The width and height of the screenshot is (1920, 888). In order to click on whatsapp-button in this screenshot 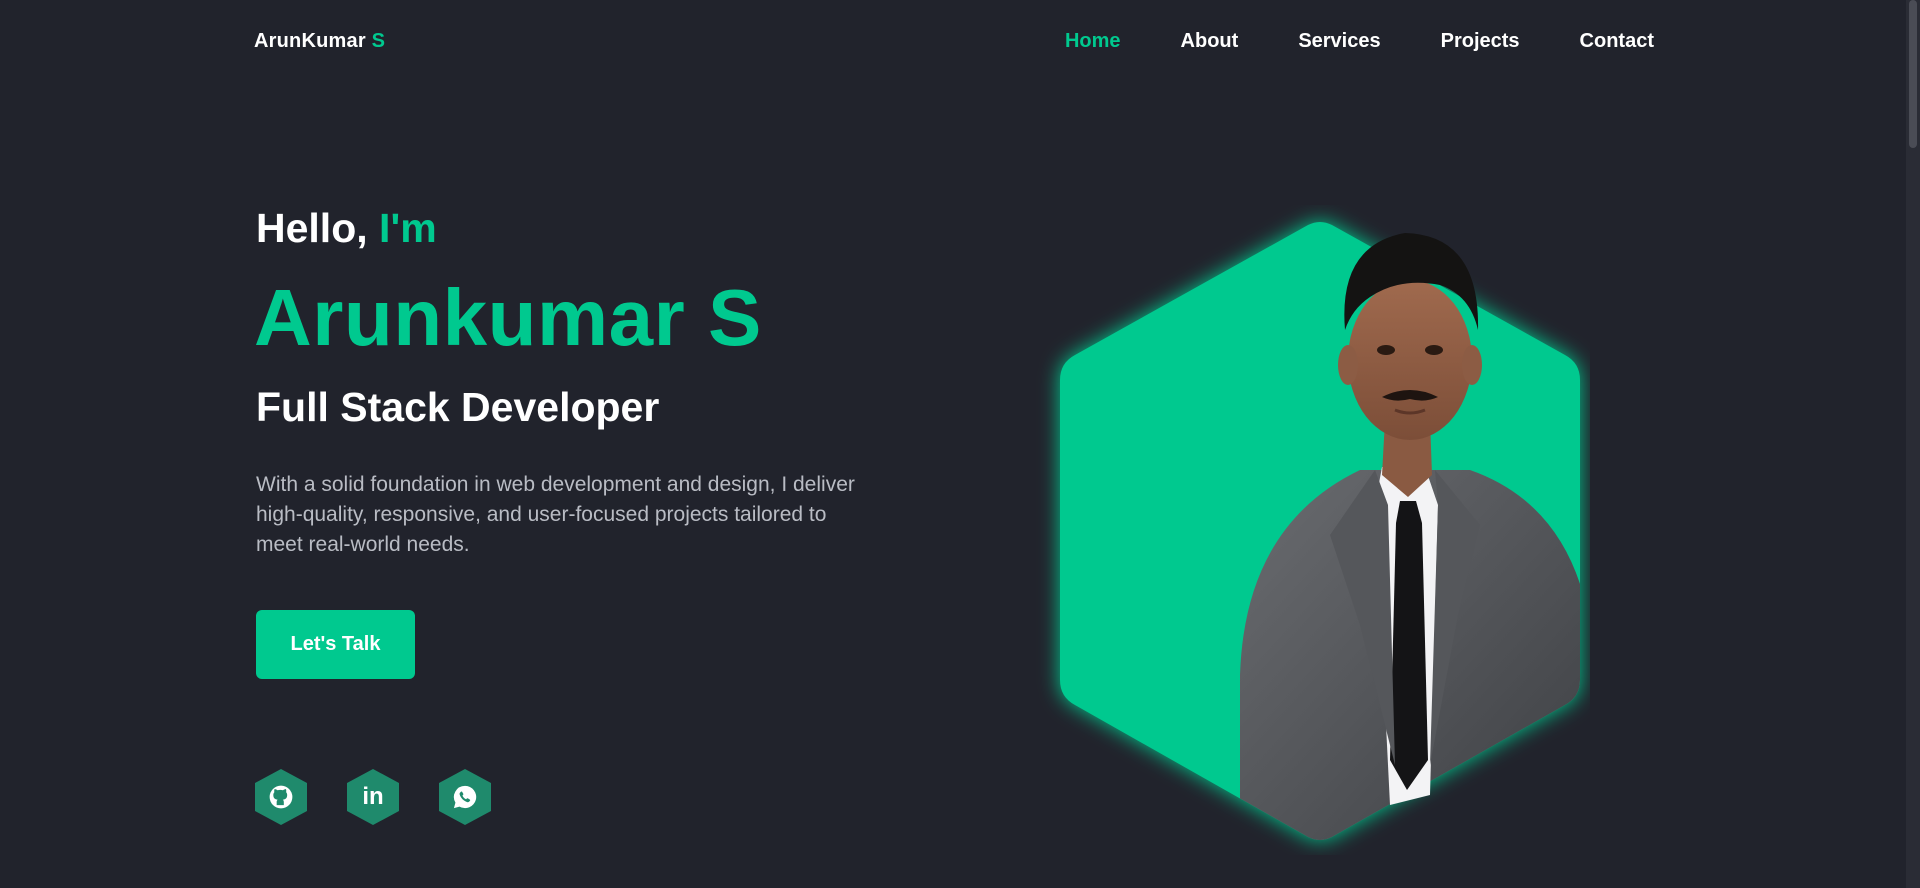, I will do `click(465, 797)`.